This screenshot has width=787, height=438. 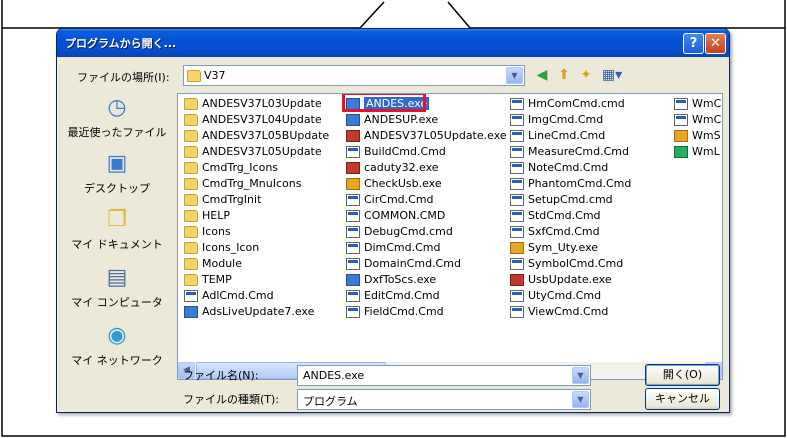 What do you see at coordinates (570, 216) in the screenshot?
I see `file-item: StdCmd.Cmd` at bounding box center [570, 216].